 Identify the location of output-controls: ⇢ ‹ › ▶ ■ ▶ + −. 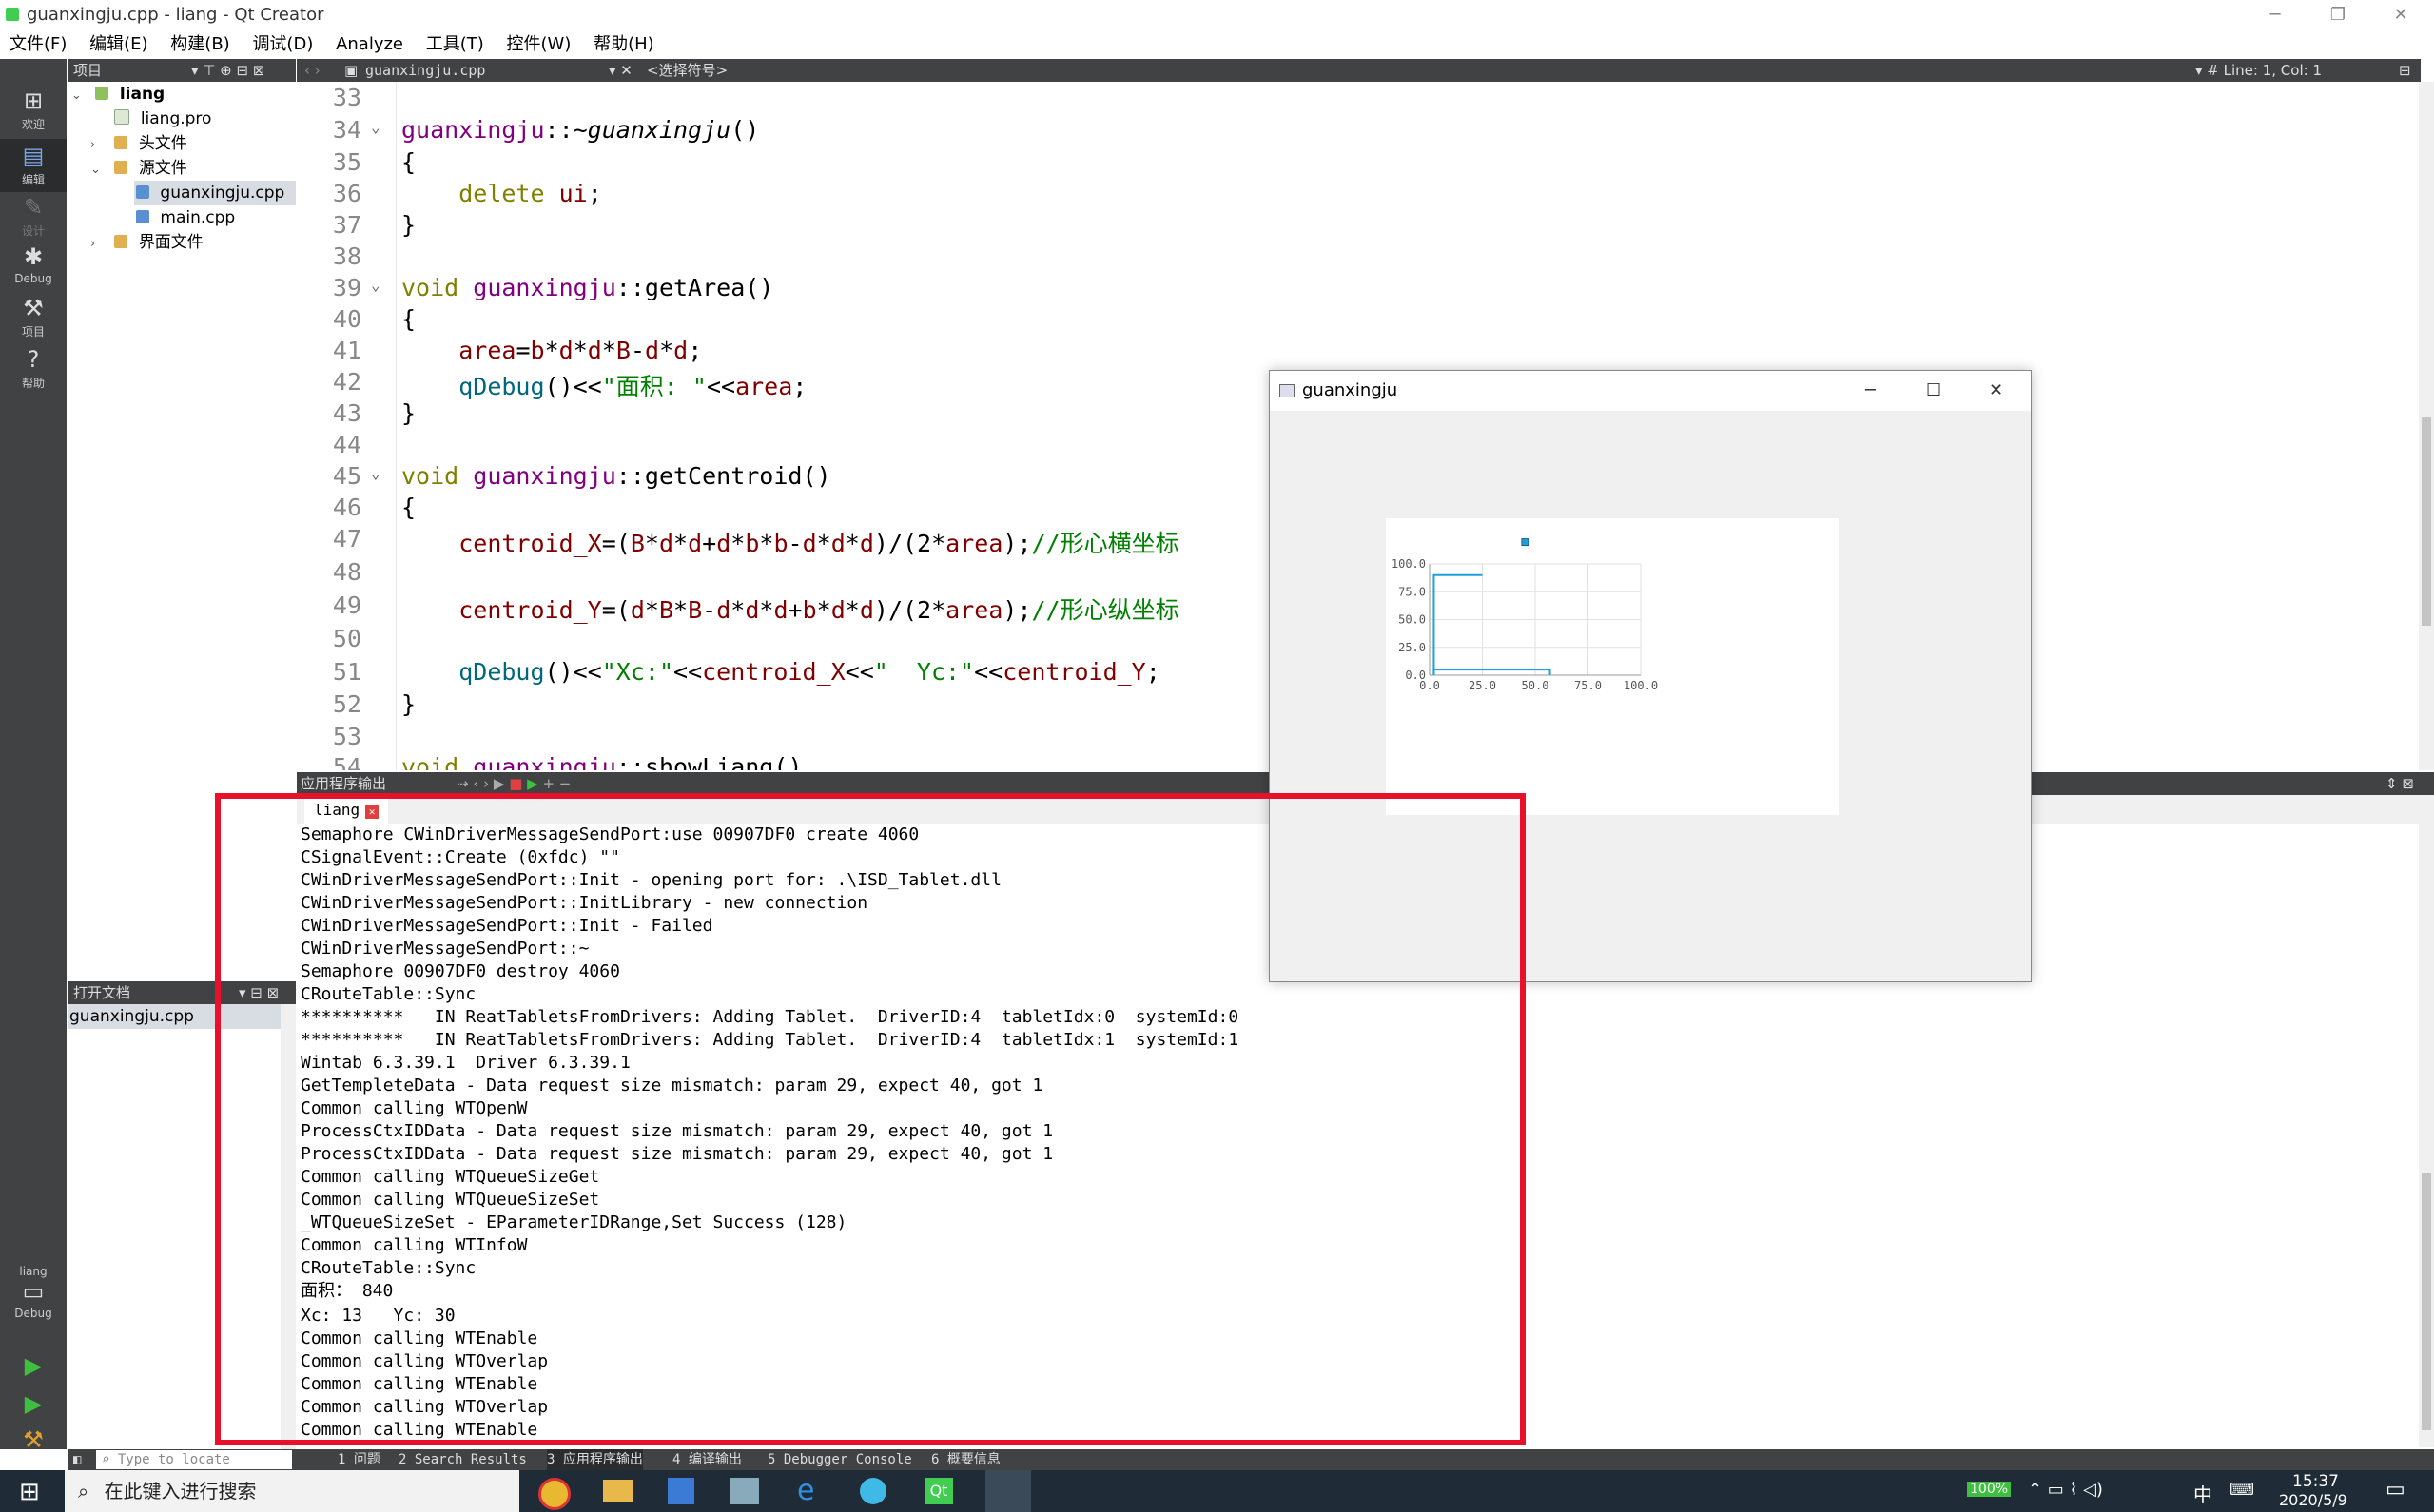
(514, 783).